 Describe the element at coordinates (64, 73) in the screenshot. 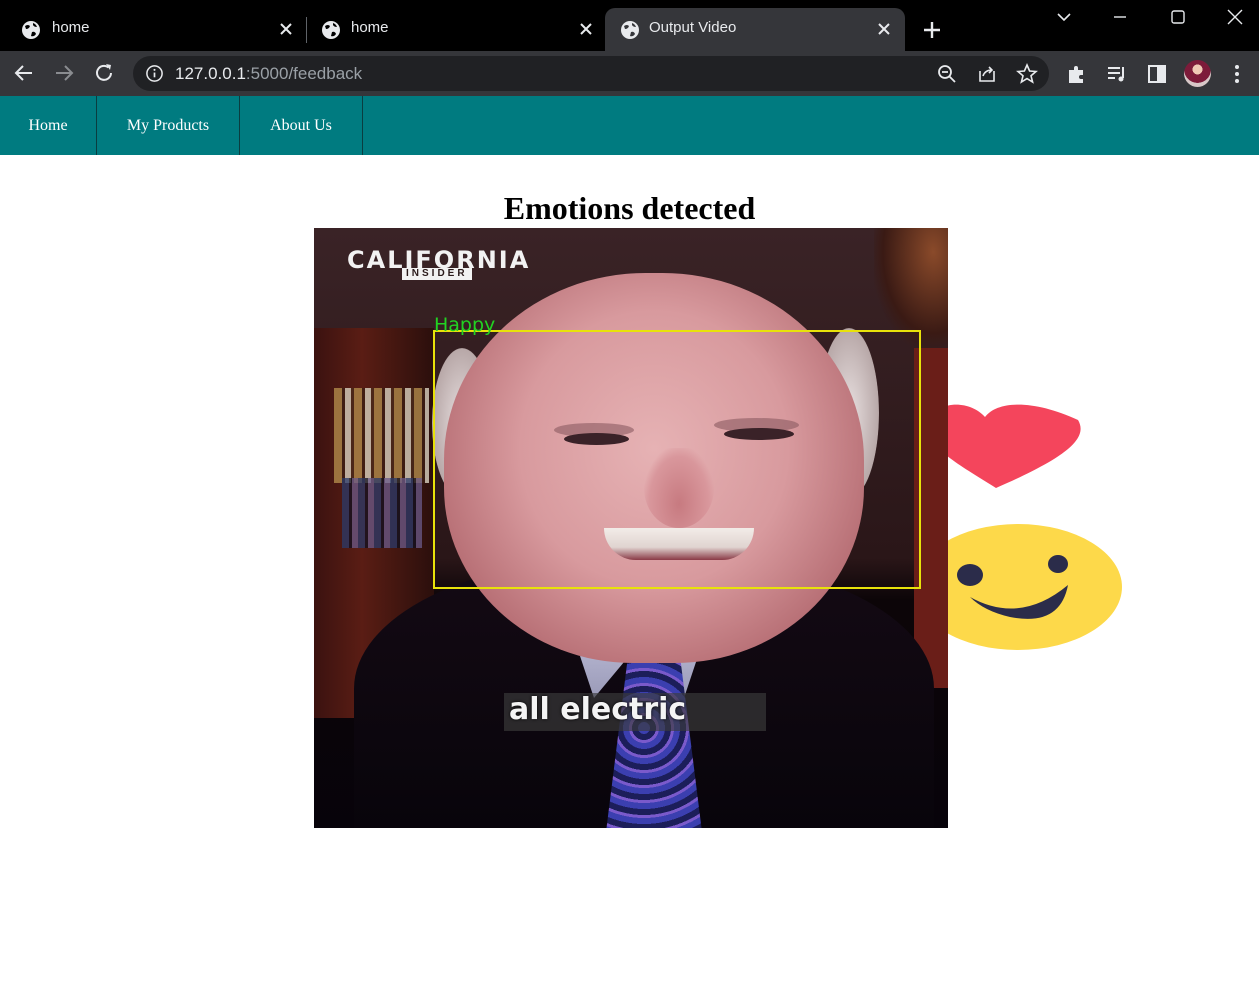

I see `forward-arrow-icon` at that location.